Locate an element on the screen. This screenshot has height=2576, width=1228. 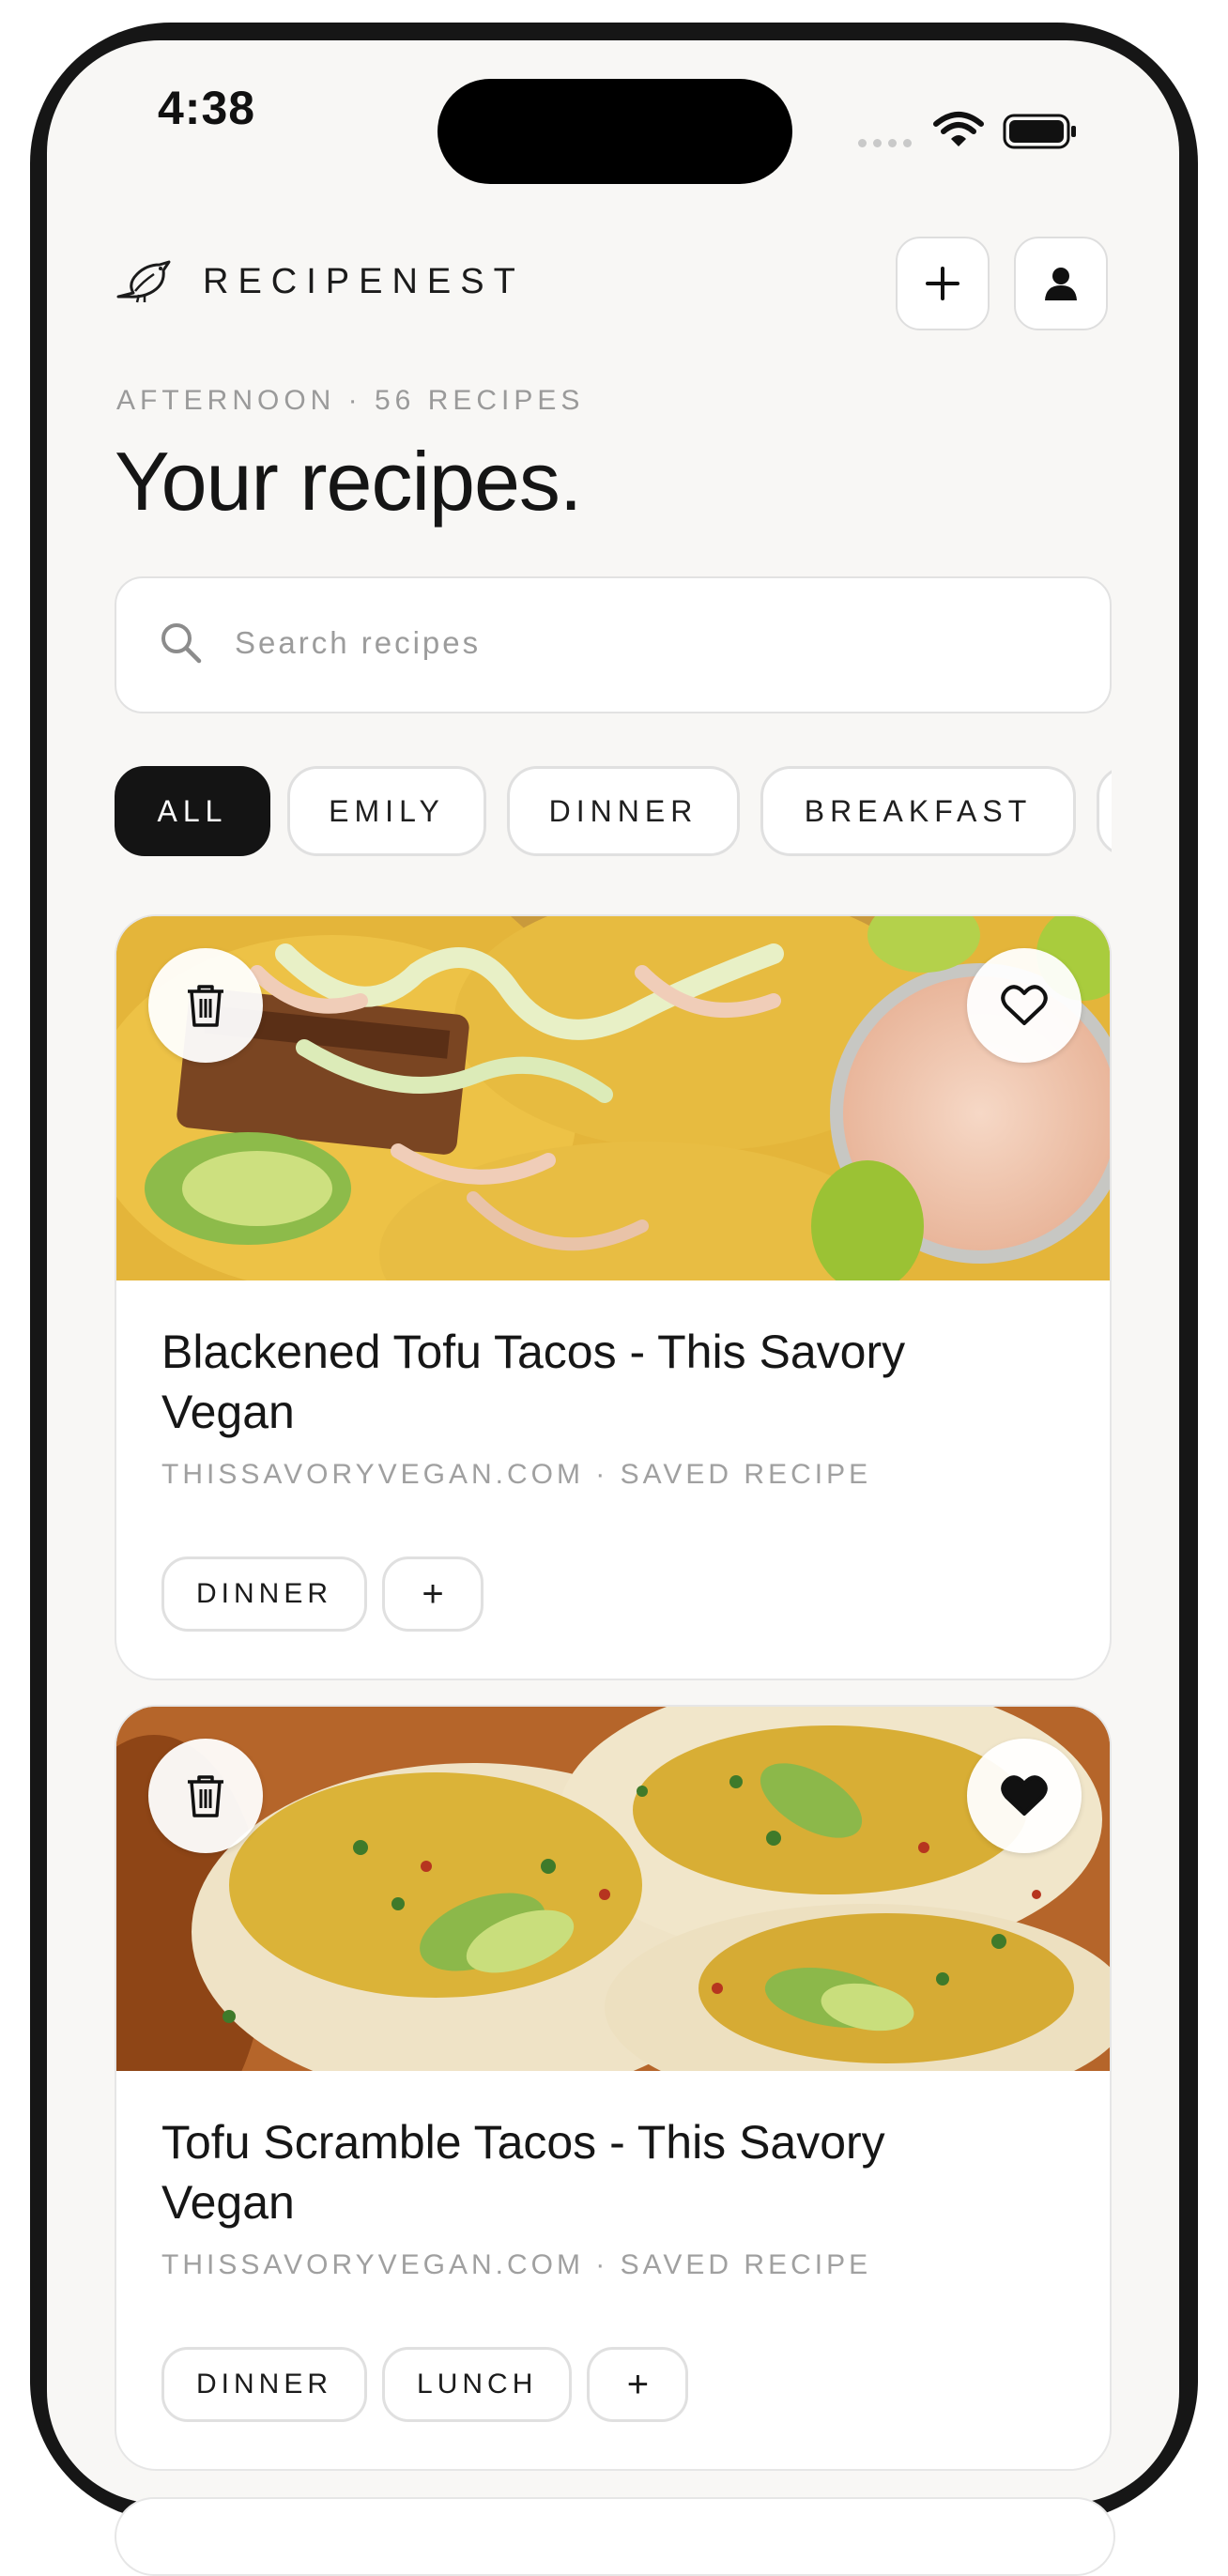
user-icon is located at coordinates (1061, 284).